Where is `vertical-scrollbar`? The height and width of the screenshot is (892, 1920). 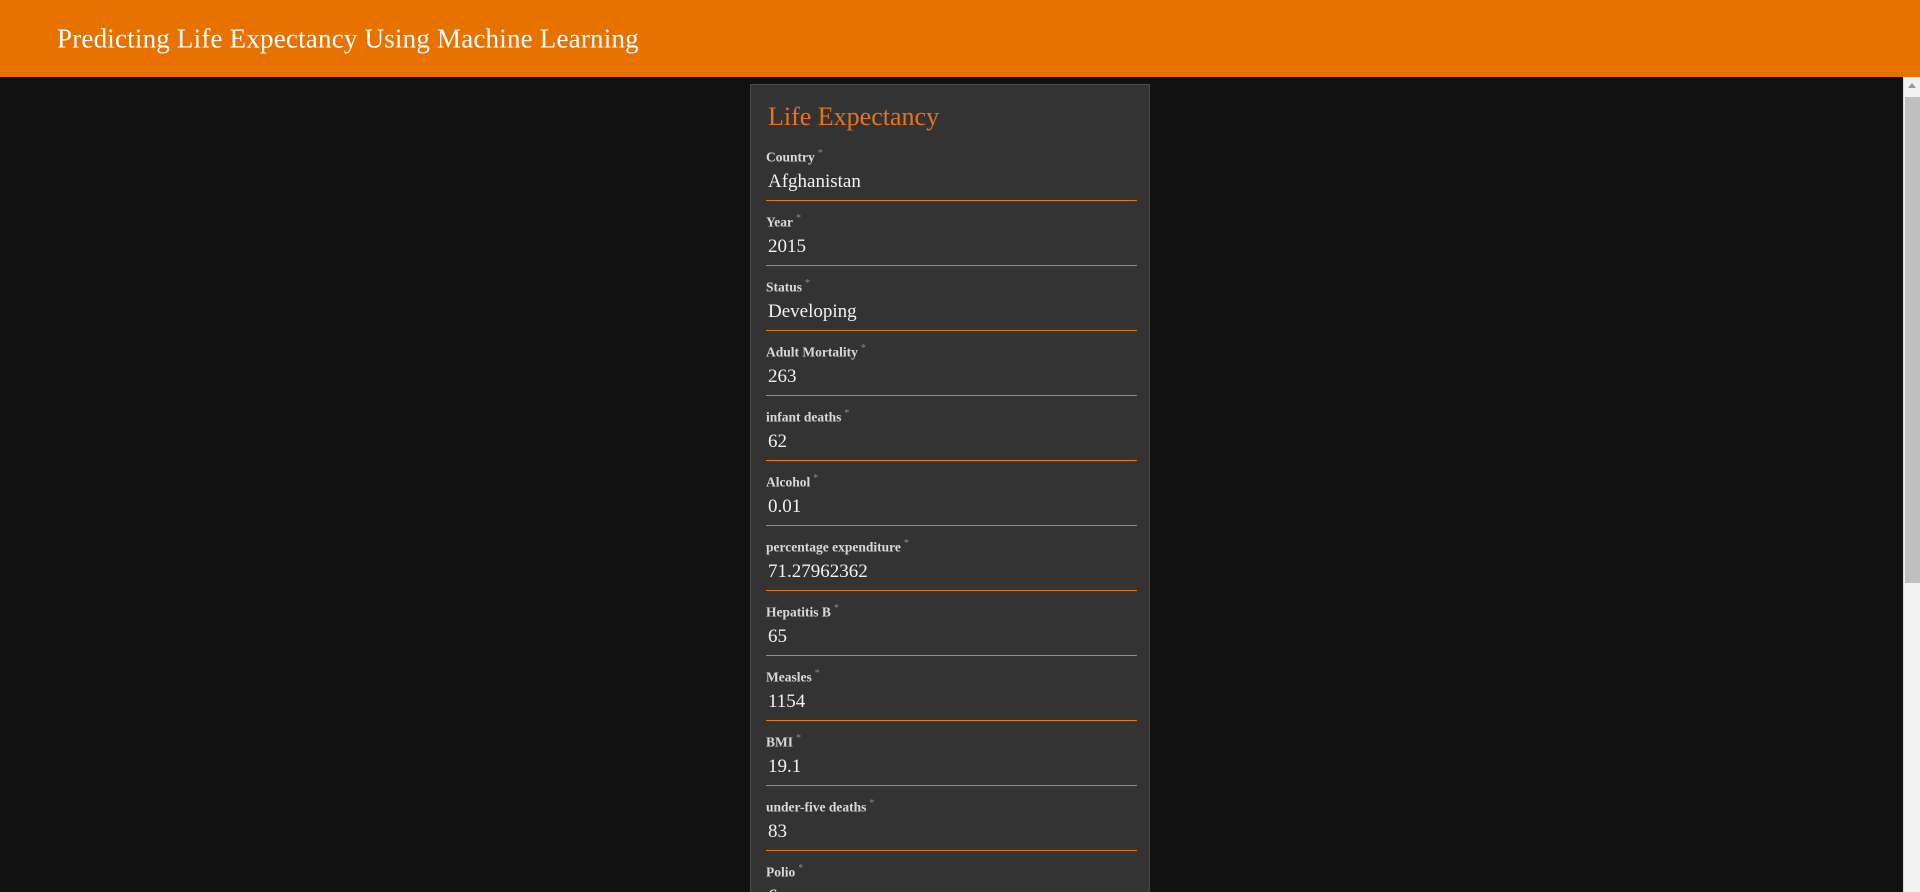 vertical-scrollbar is located at coordinates (1911, 484).